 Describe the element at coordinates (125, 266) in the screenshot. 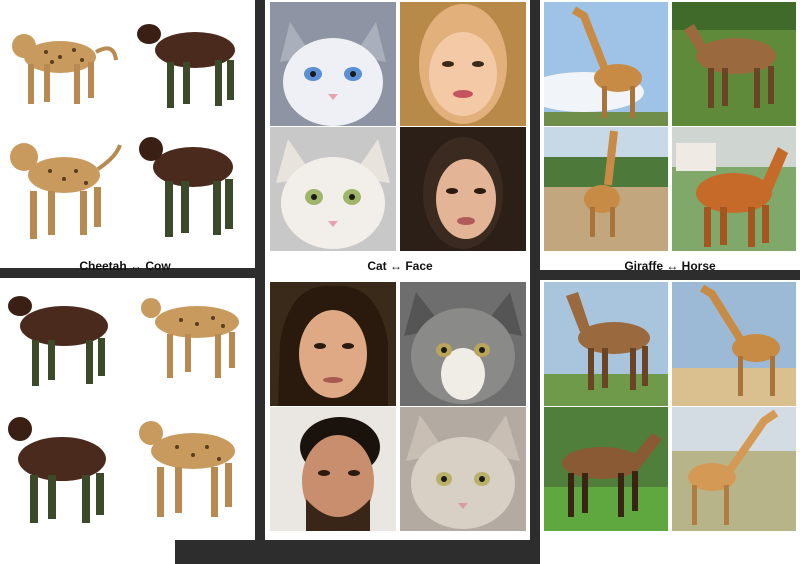

I see `caption-cheetah-cow-top: Cheetah ↔ Cow` at that location.